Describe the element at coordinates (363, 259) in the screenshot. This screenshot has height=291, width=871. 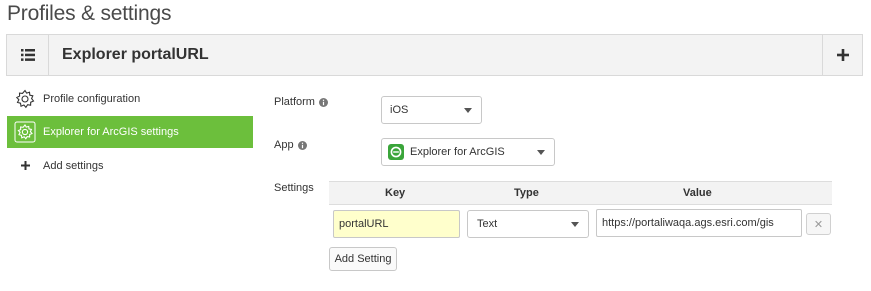
I see `add-setting-button: Add Setting` at that location.